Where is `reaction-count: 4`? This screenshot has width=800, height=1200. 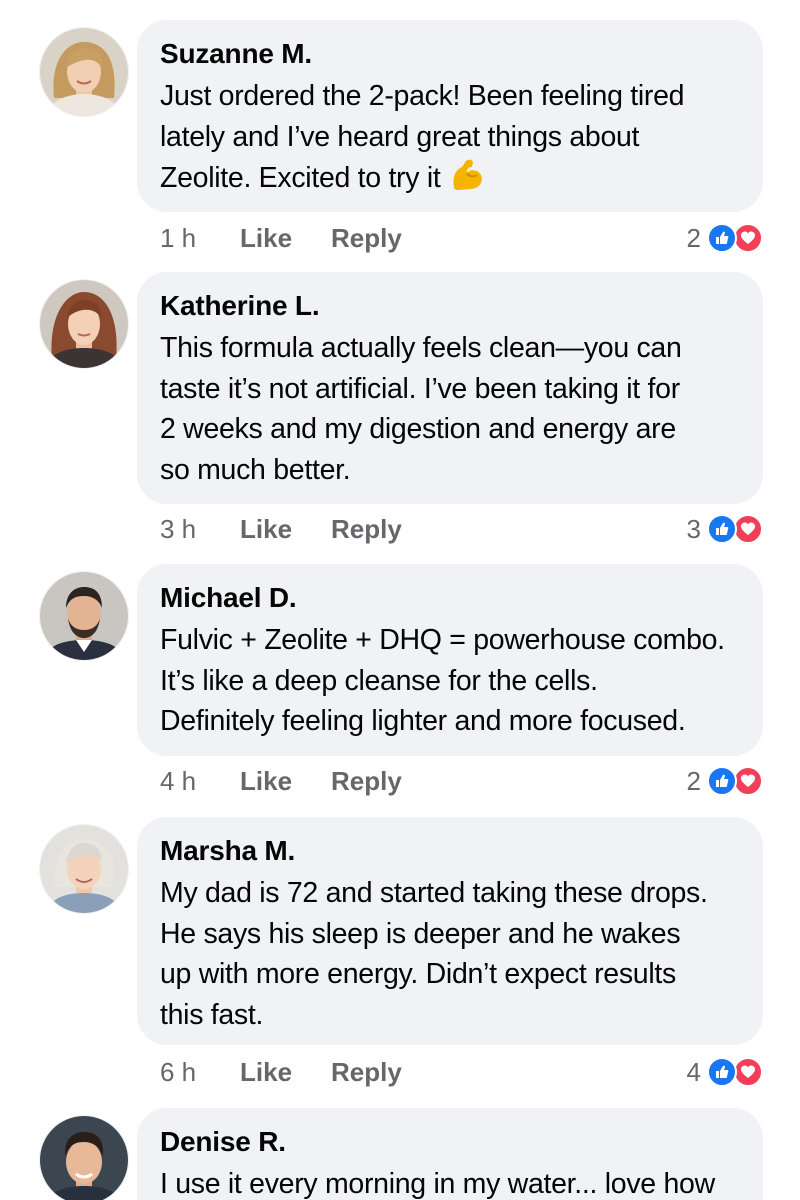
reaction-count: 4 is located at coordinates (693, 1072).